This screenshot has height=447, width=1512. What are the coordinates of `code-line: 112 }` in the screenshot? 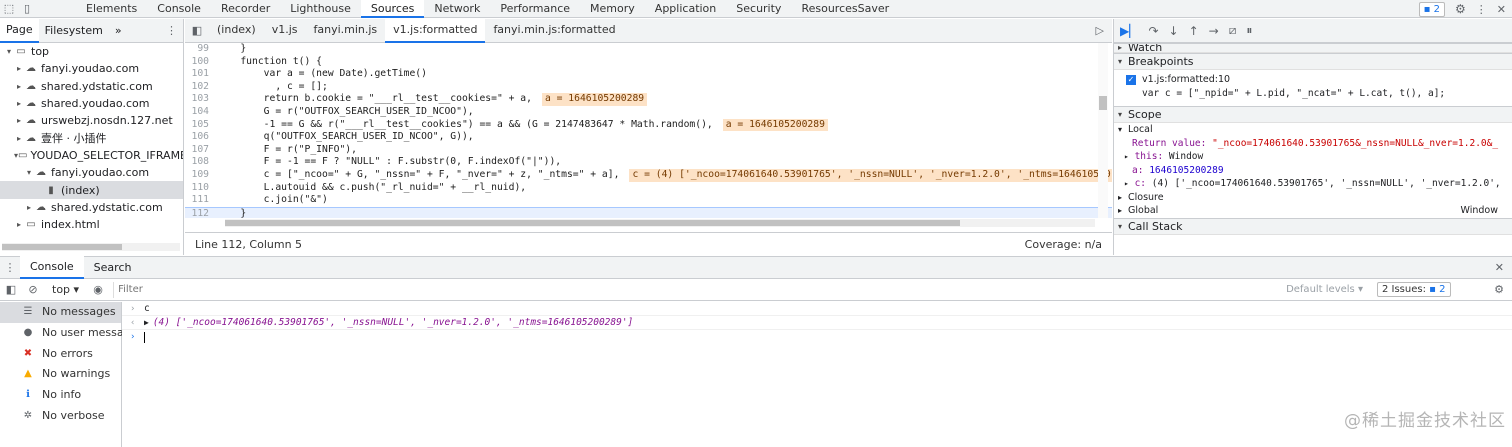 It's located at (648, 212).